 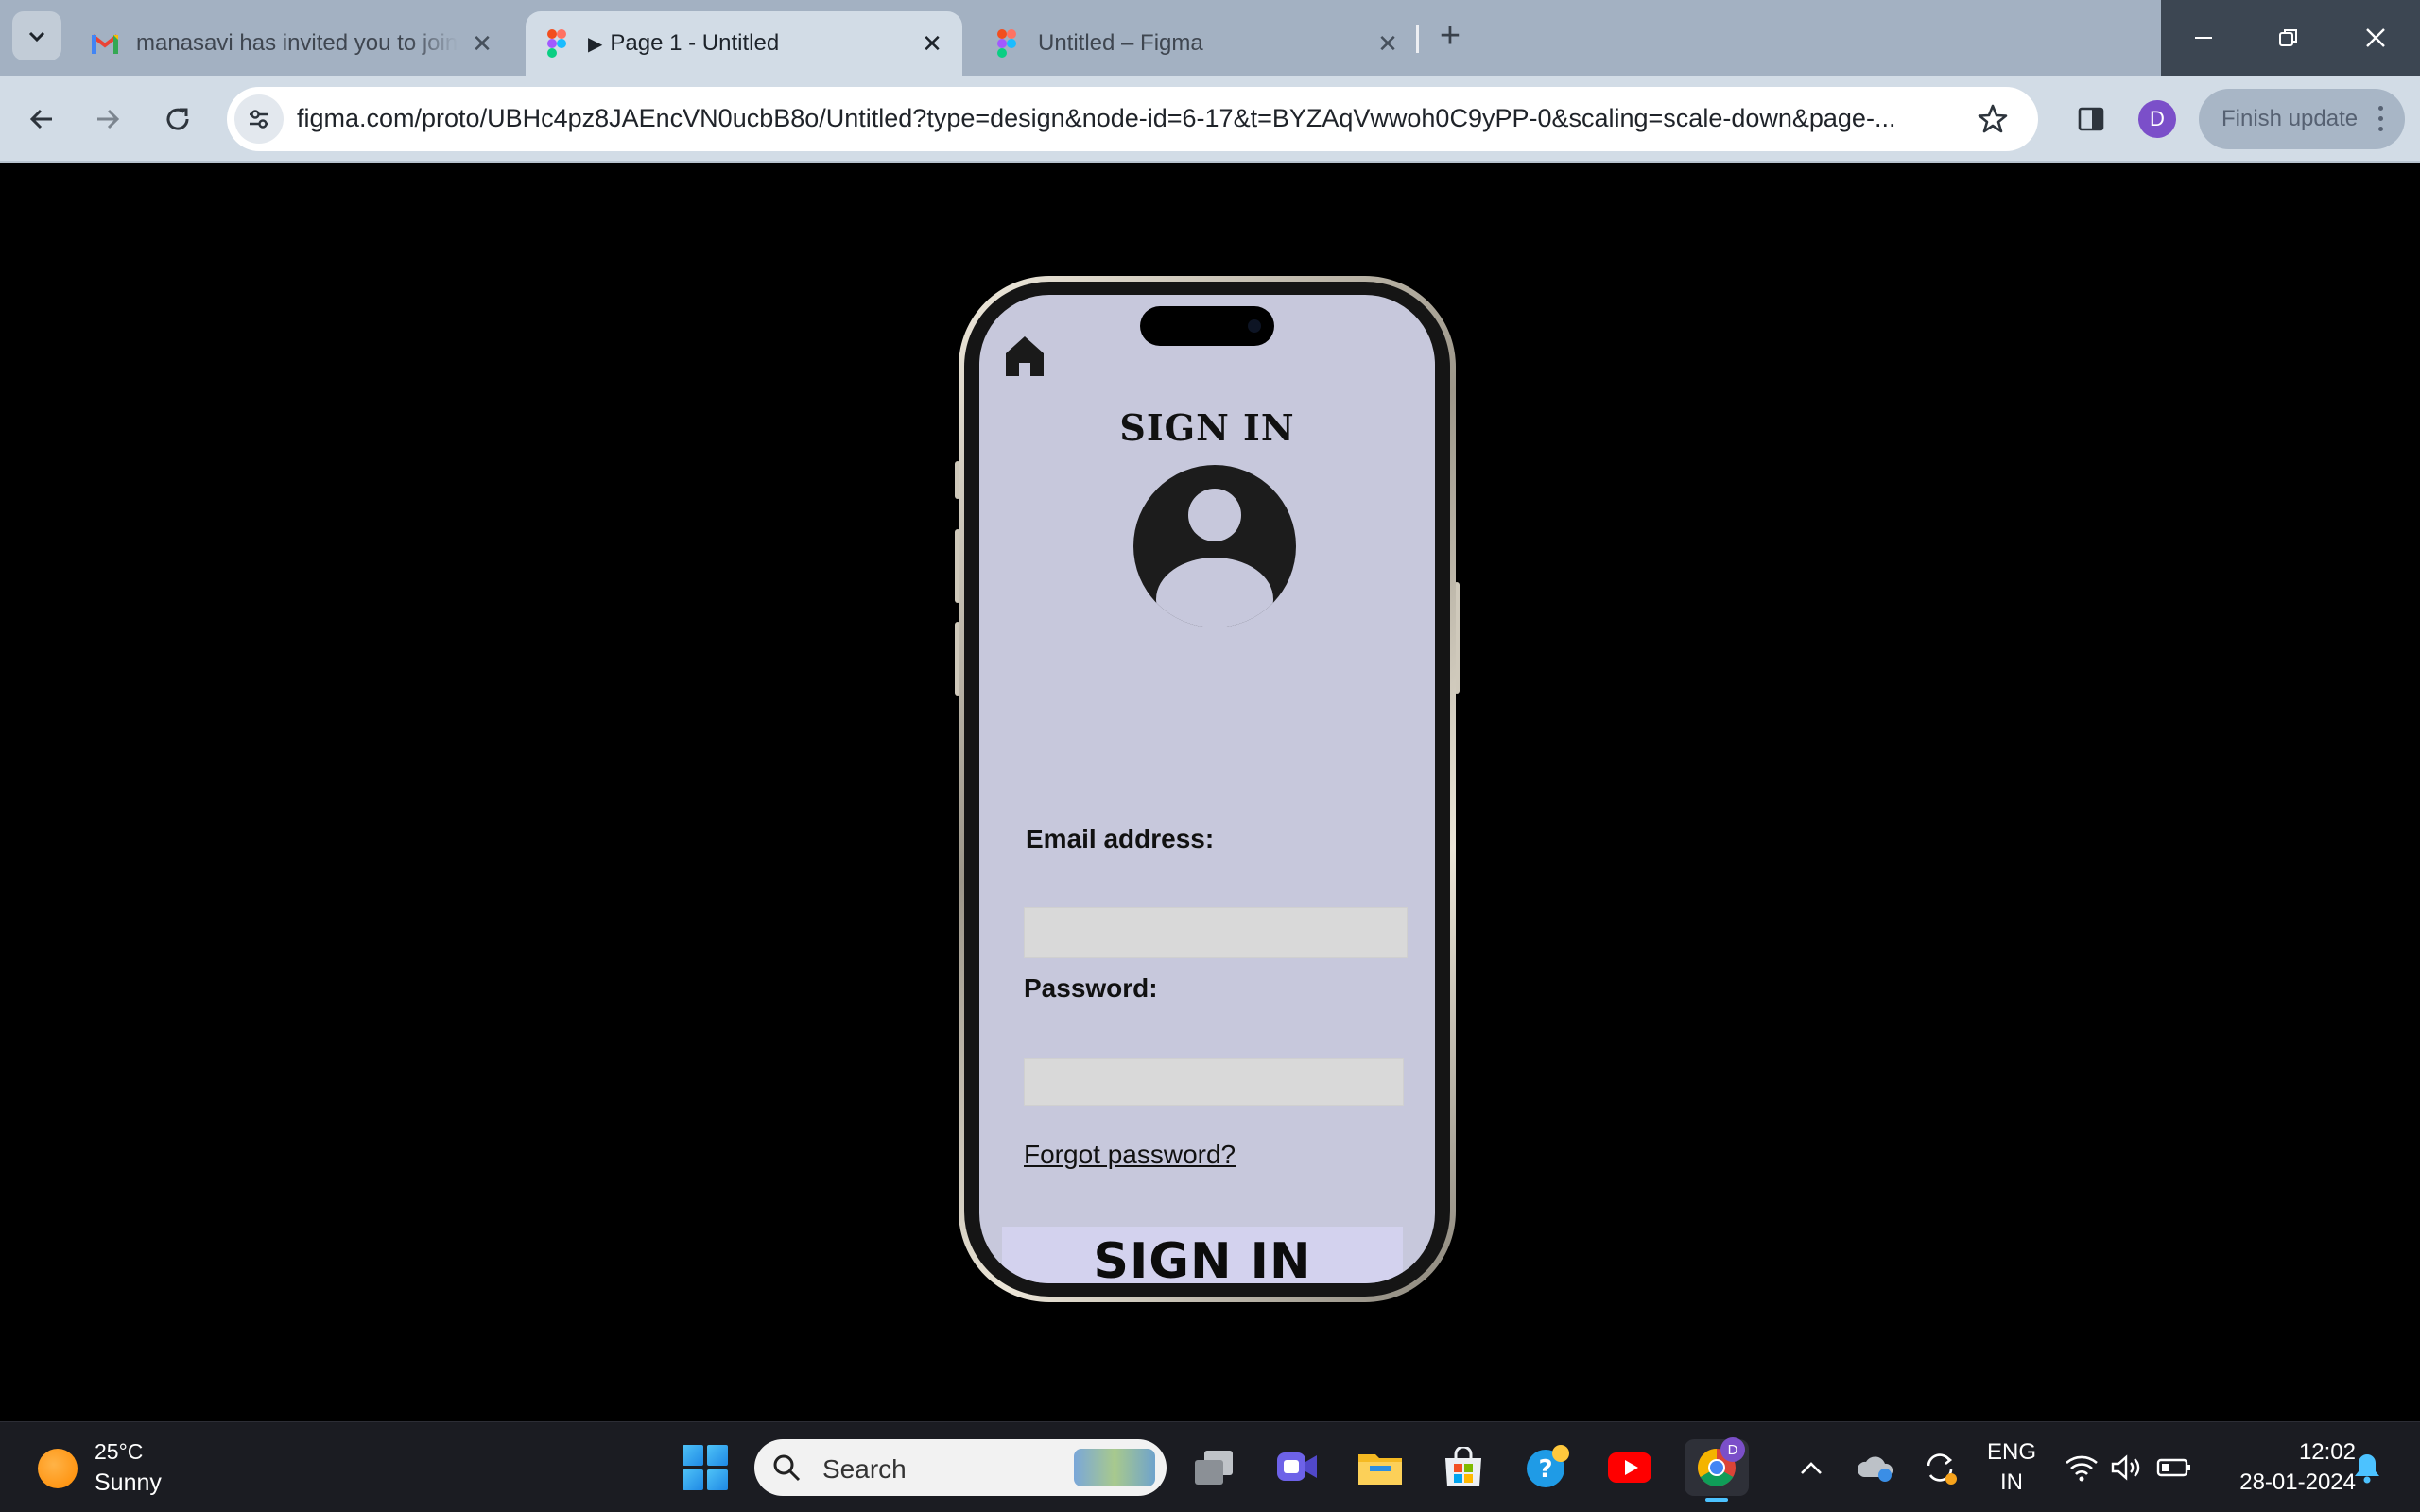 I want to click on file-explorer-icon, so click(x=1381, y=1467).